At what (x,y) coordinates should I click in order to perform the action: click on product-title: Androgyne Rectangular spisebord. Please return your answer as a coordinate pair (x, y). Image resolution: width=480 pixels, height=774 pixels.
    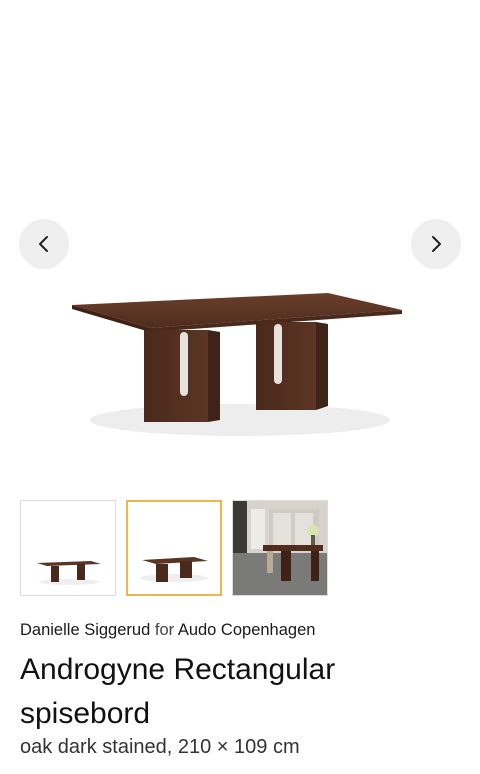
    Looking at the image, I should click on (178, 691).